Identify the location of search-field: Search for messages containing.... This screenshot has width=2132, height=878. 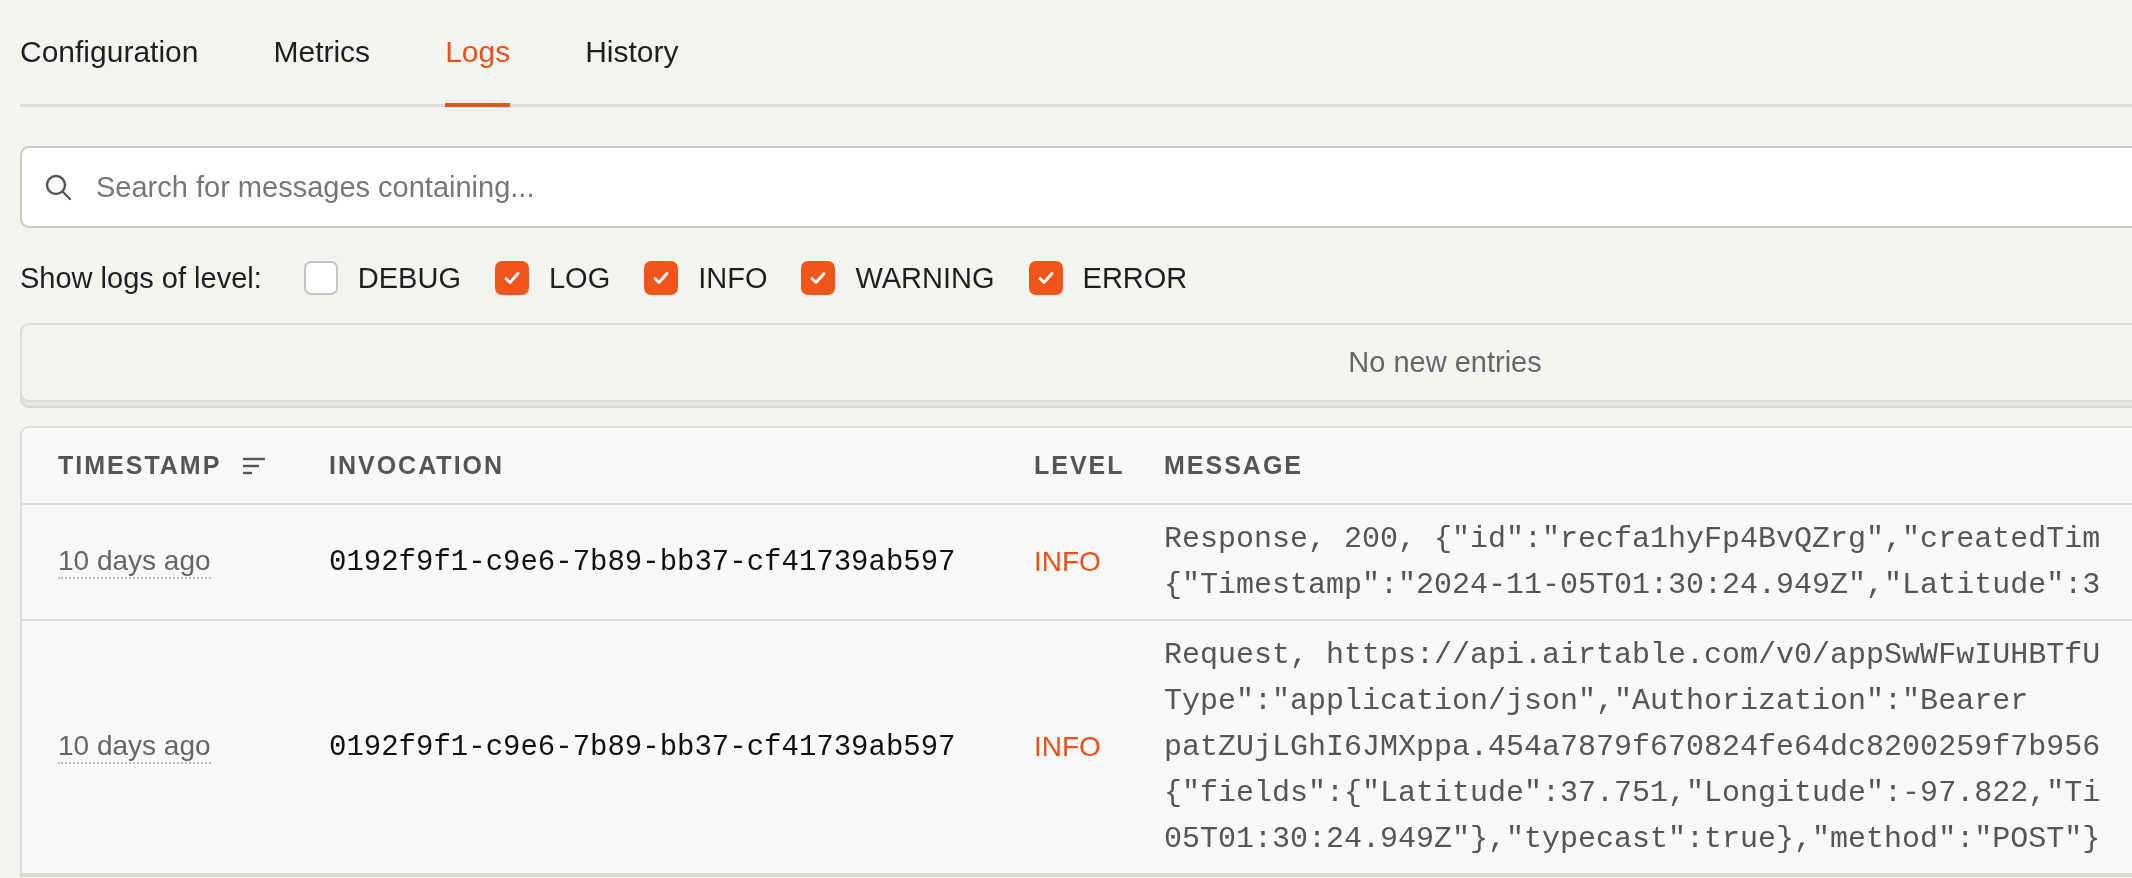
(1076, 187).